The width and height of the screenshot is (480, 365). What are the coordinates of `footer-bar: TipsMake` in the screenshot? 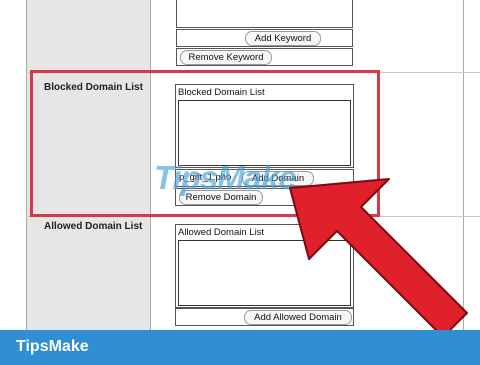 It's located at (240, 347).